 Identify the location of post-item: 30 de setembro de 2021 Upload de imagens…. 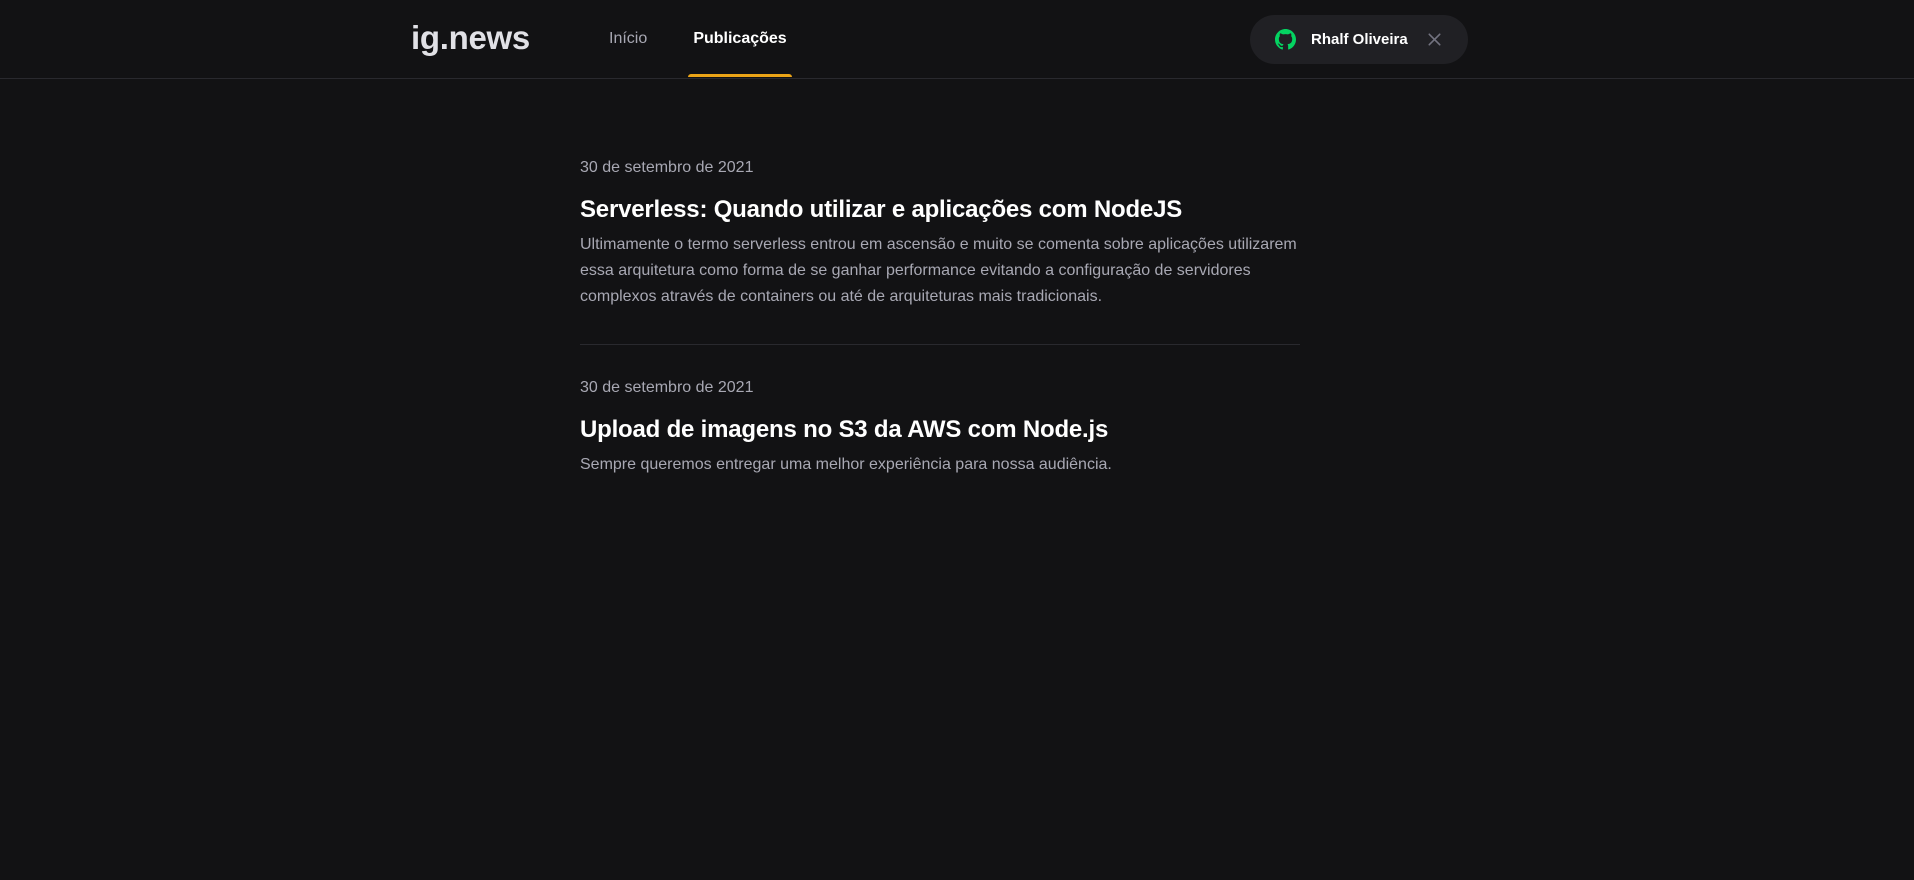
(940, 428).